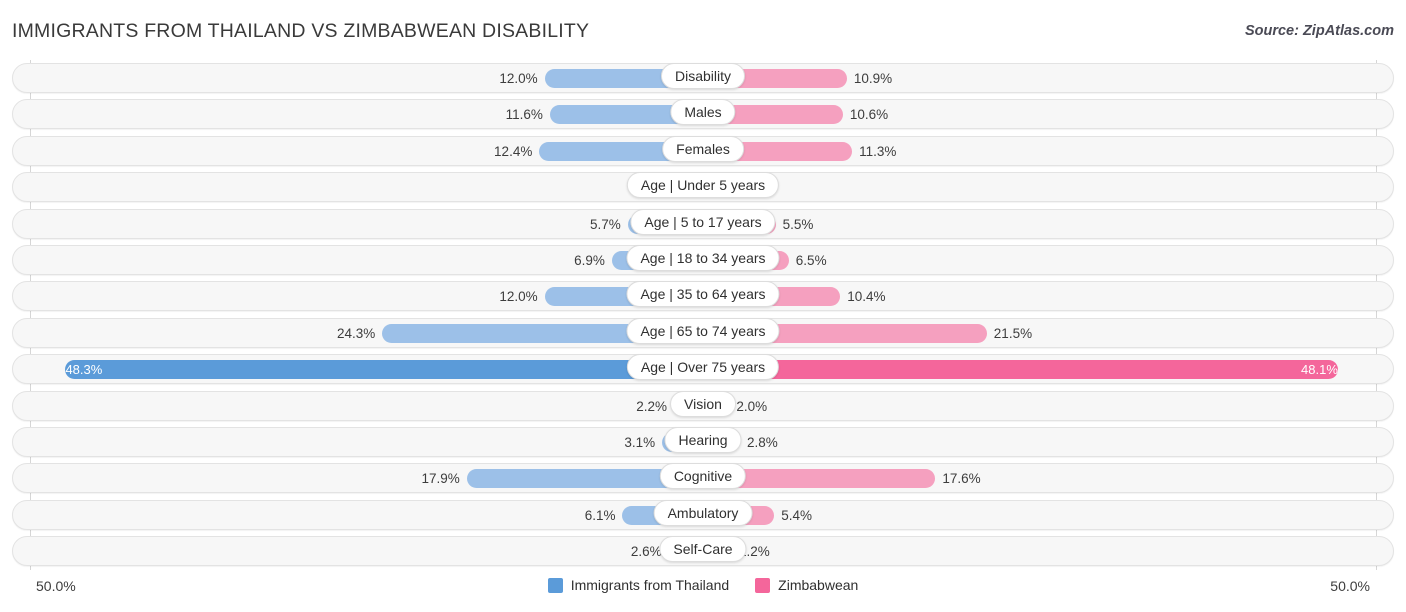 The height and width of the screenshot is (612, 1406). I want to click on bar-value-right: 10.6%, so click(869, 115).